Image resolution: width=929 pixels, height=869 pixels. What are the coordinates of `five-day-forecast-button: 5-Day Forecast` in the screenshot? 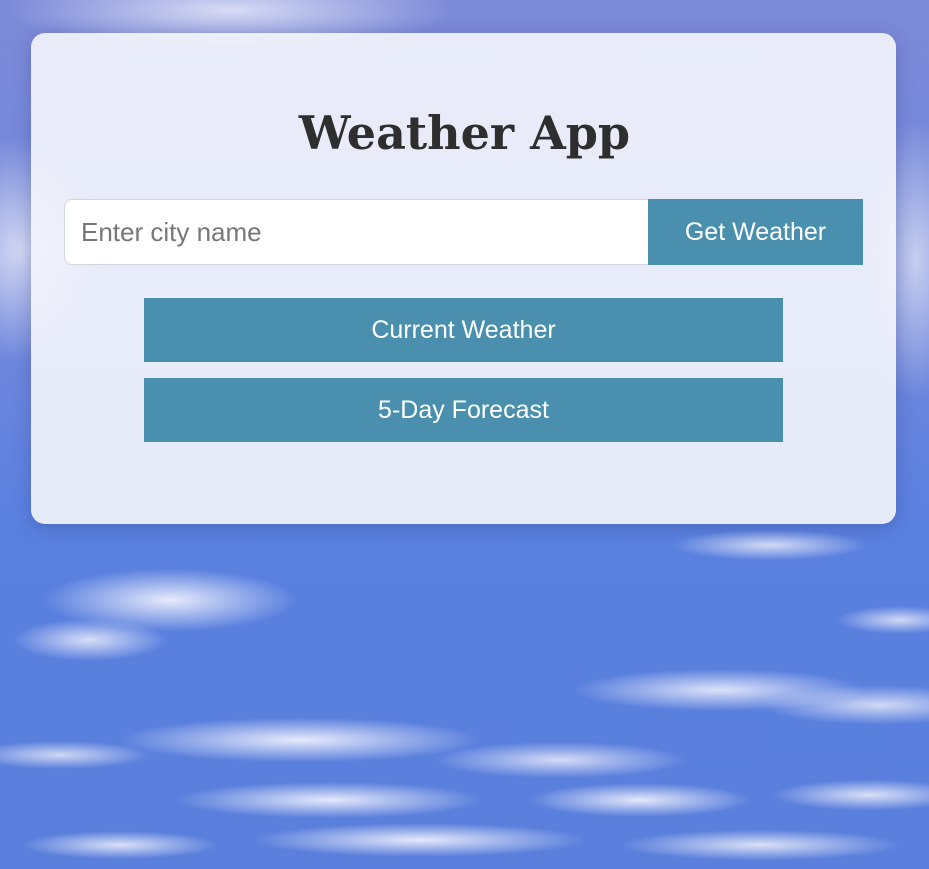 It's located at (463, 410).